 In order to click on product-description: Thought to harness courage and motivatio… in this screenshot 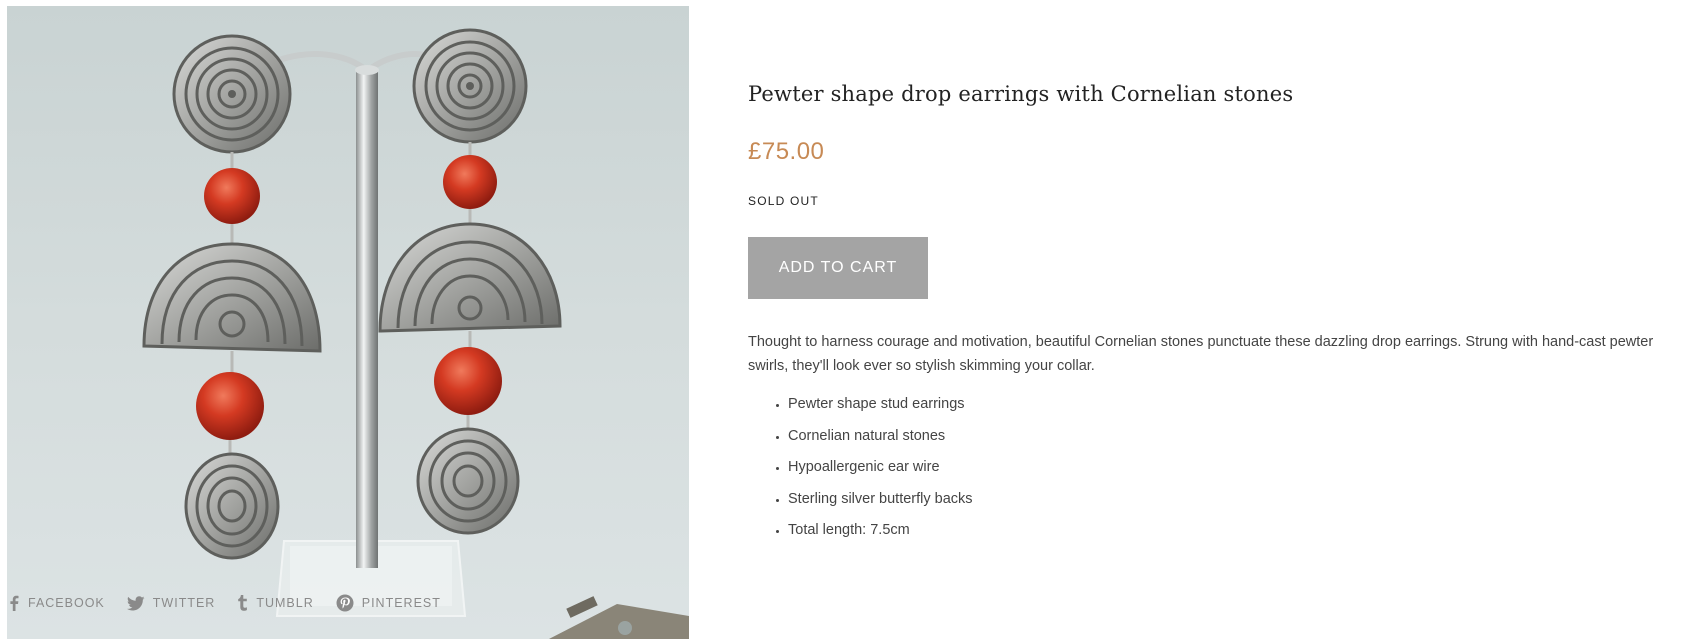, I will do `click(1201, 354)`.